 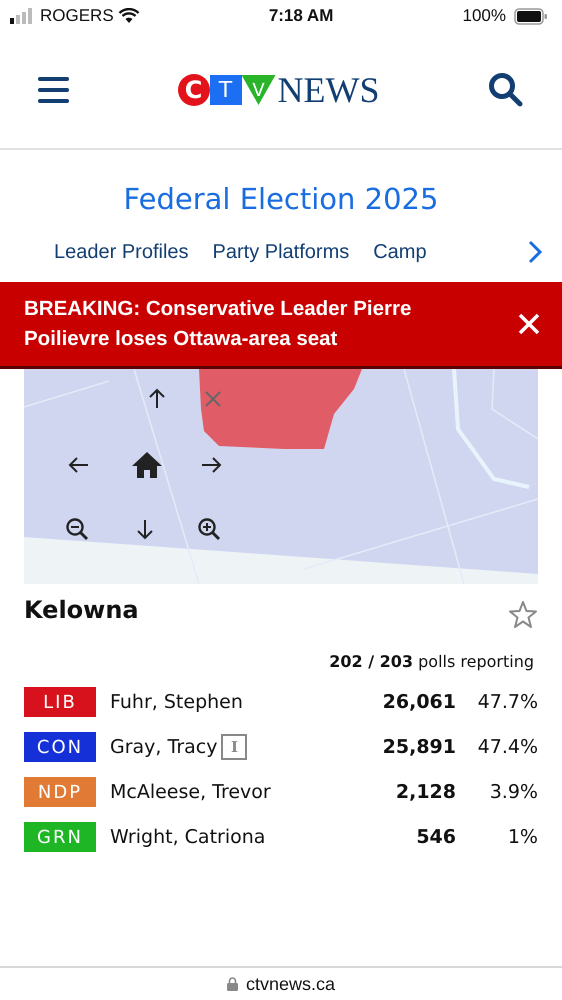 What do you see at coordinates (513, 792) in the screenshot?
I see `vote-share: 3.9%` at bounding box center [513, 792].